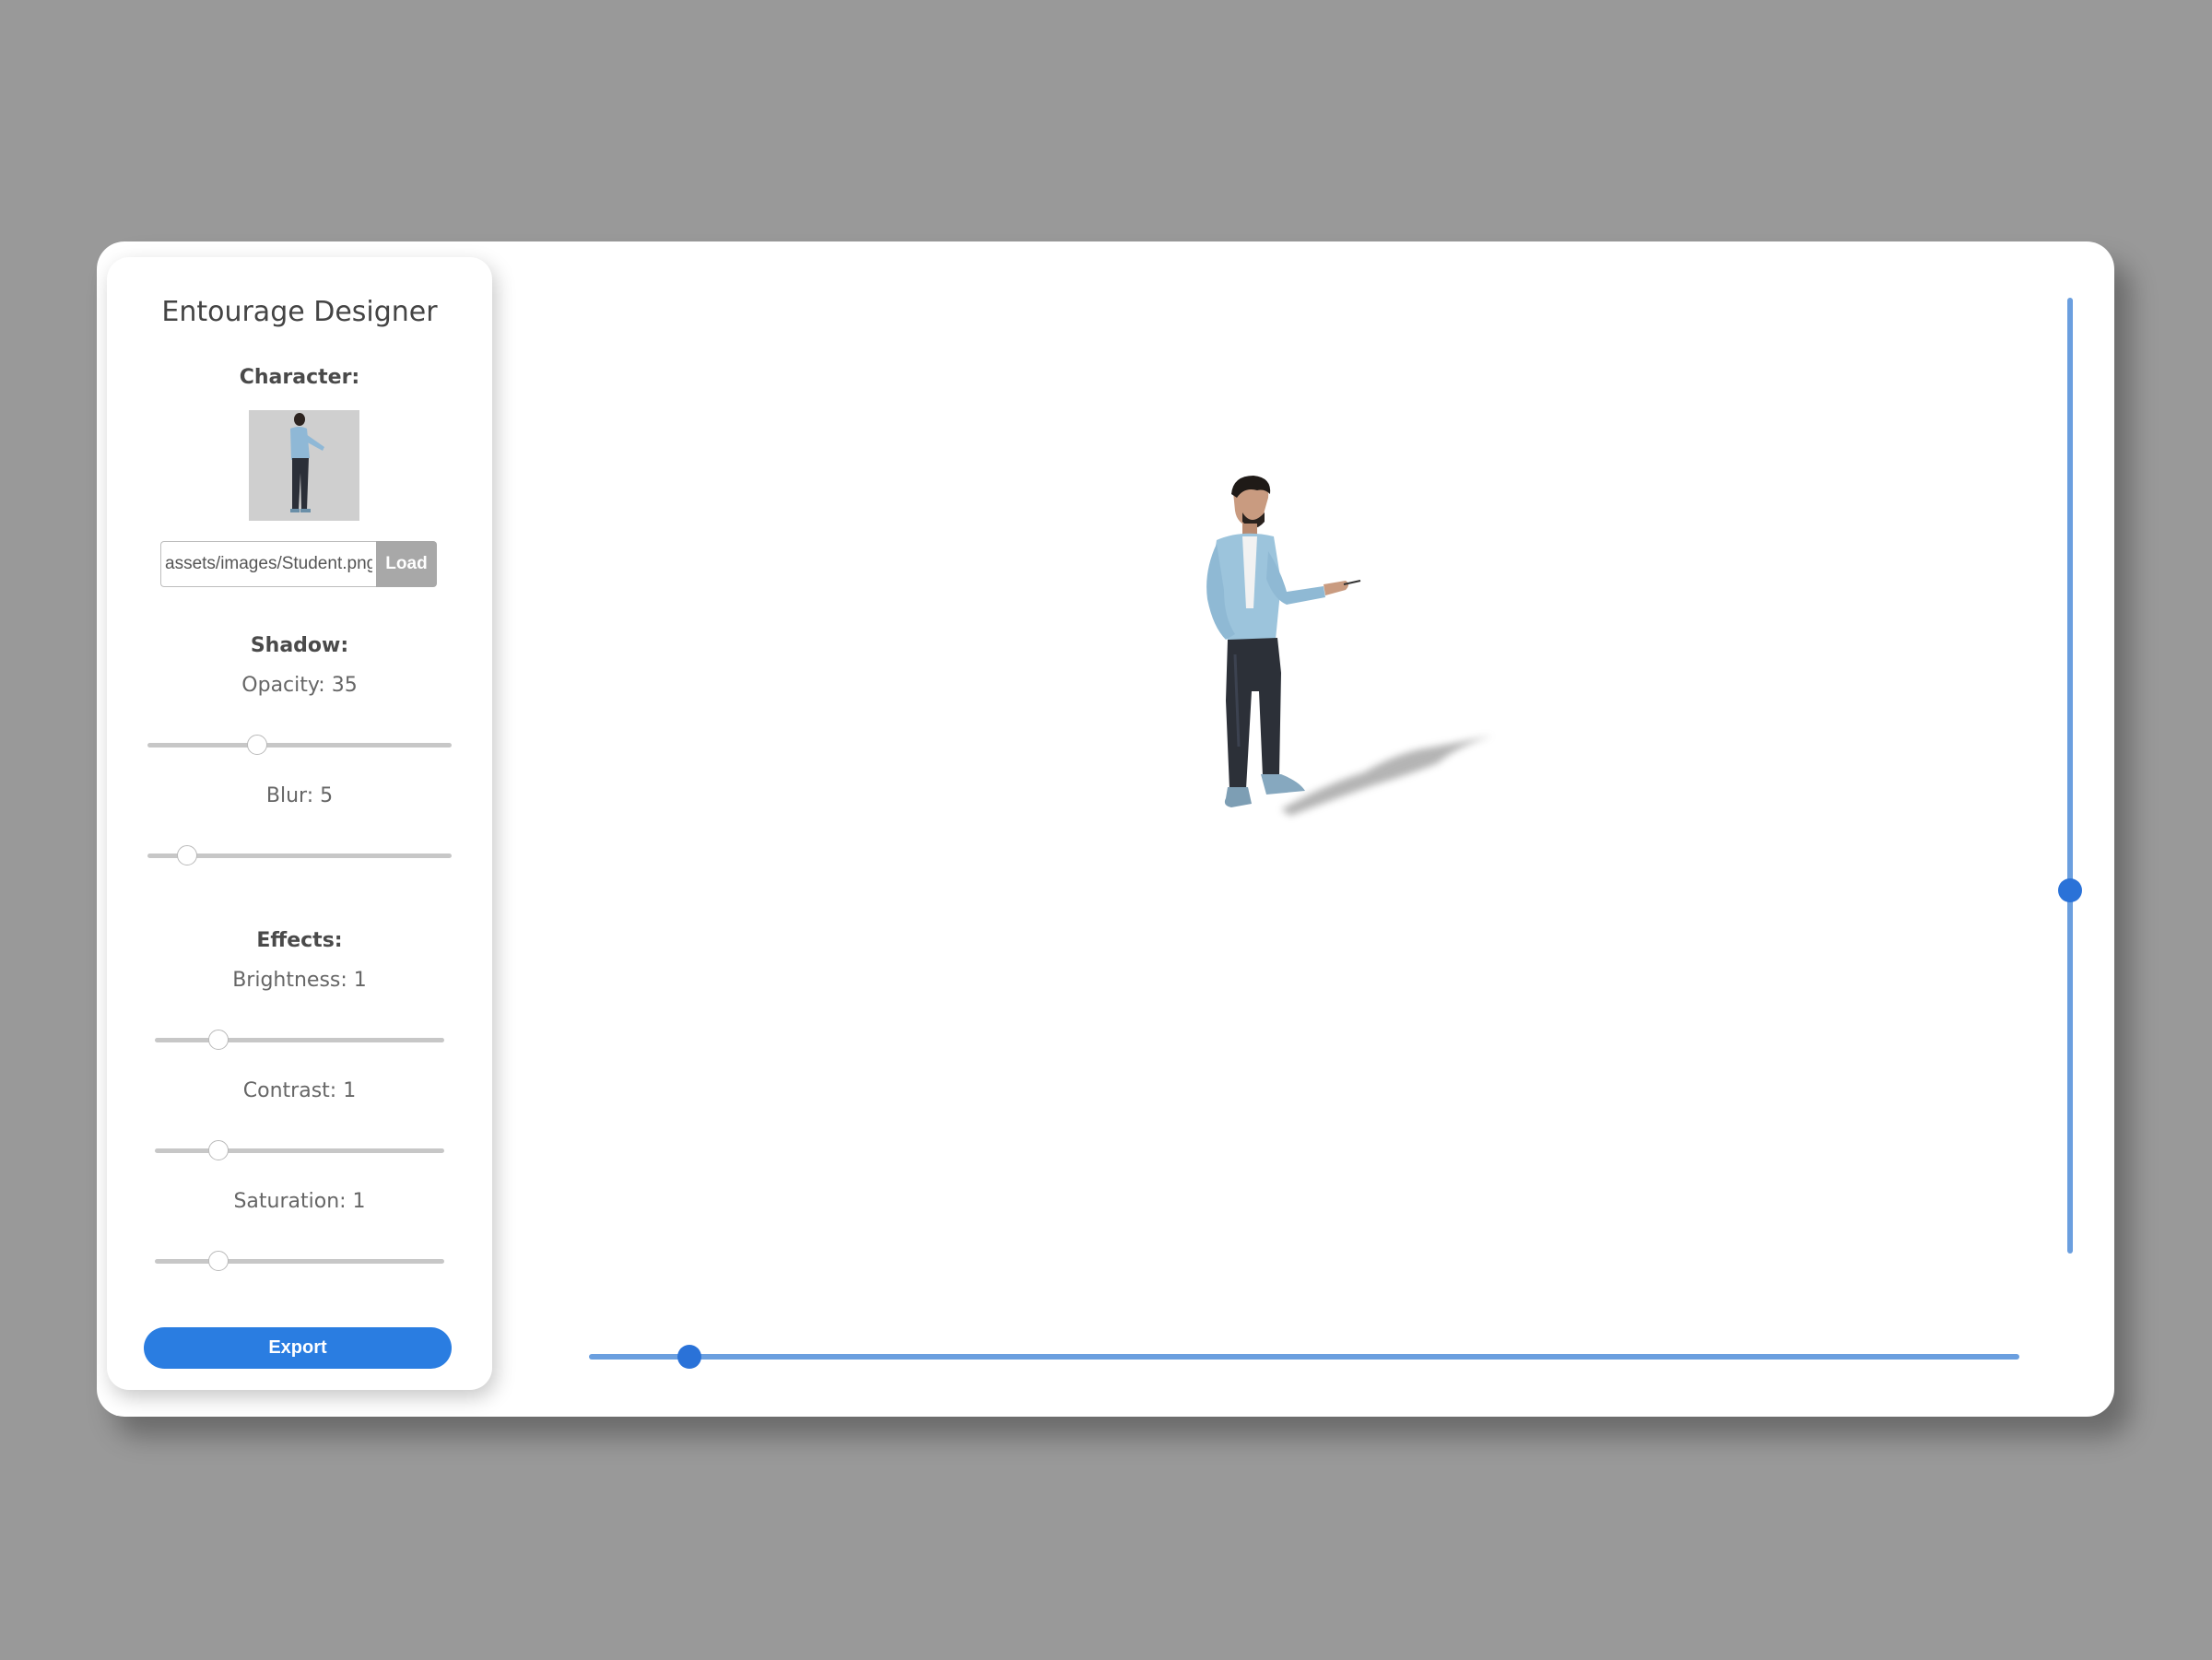 The height and width of the screenshot is (1660, 2212). What do you see at coordinates (186, 855) in the screenshot?
I see `blur-slider-knob` at bounding box center [186, 855].